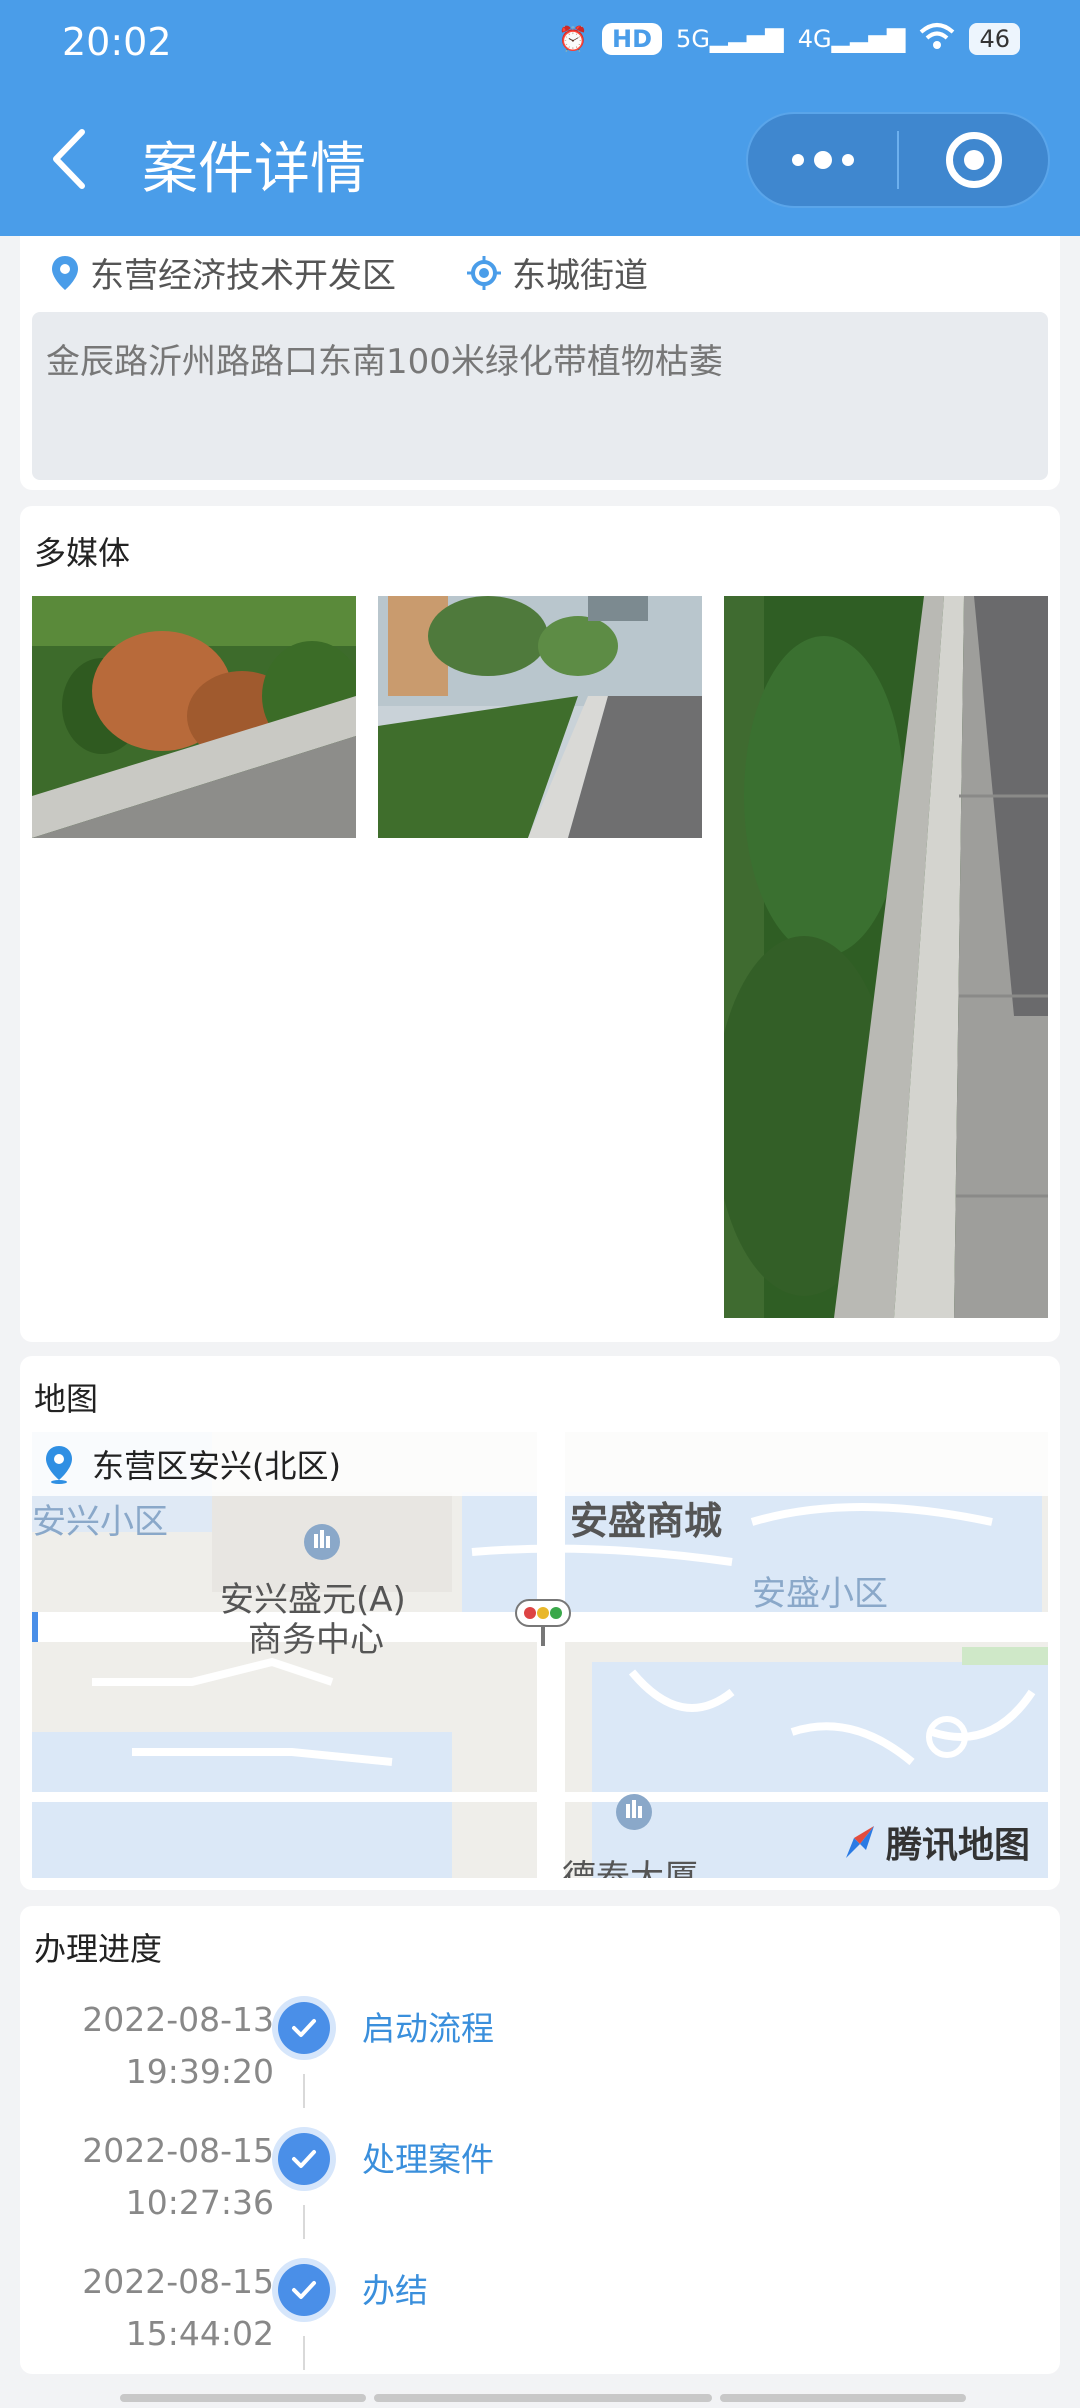 The image size is (1080, 2408). What do you see at coordinates (543, 2398) in the screenshot?
I see `bottom-scroll-indicator` at bounding box center [543, 2398].